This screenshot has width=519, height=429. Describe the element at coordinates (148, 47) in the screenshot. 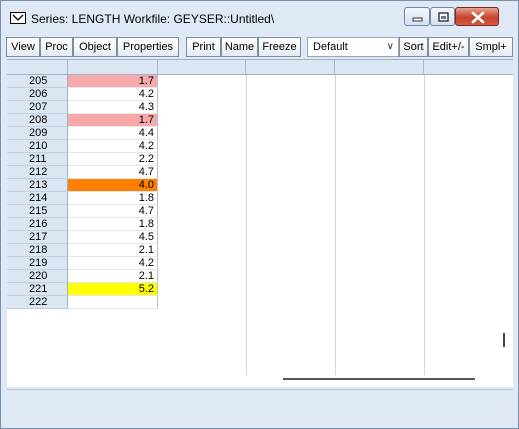

I see `properties-button: Properties` at that location.